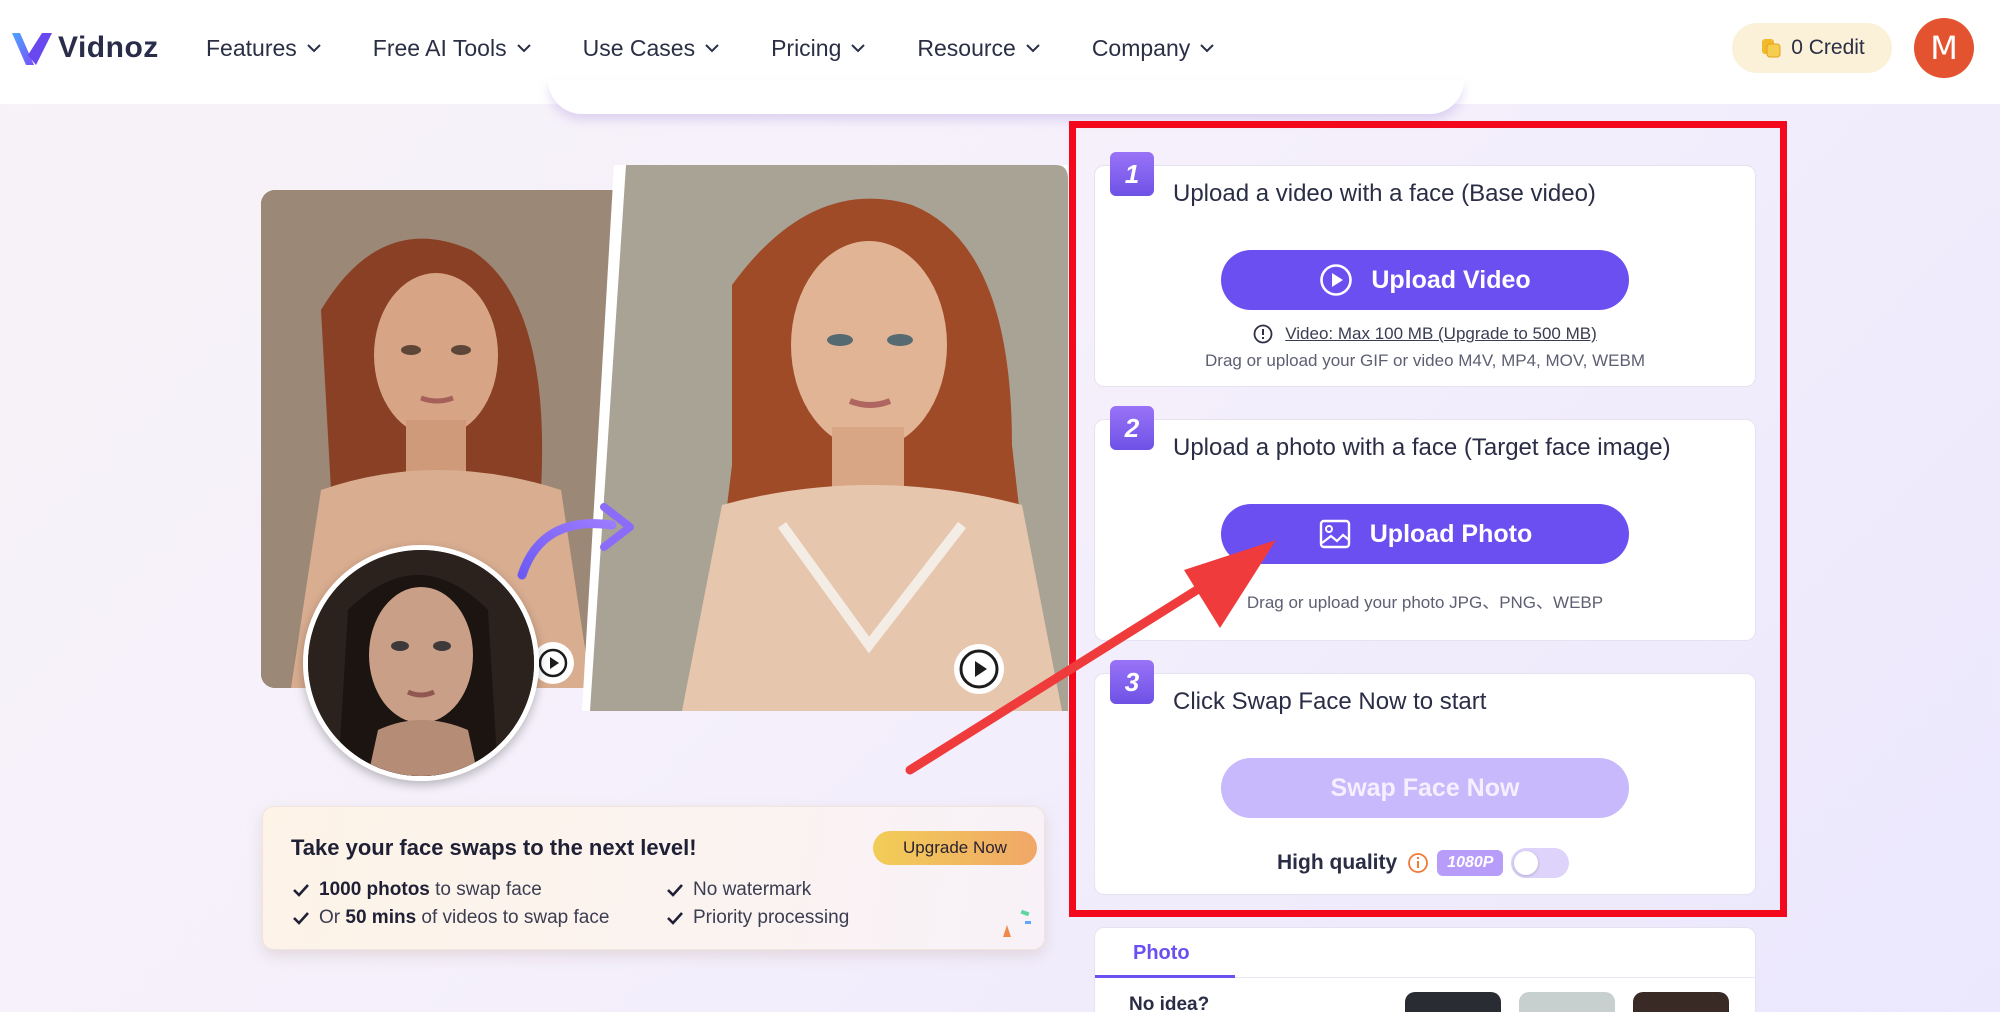 This screenshot has width=2000, height=1012. Describe the element at coordinates (1451, 533) in the screenshot. I see `upload-photo-label: Upload Photo` at that location.